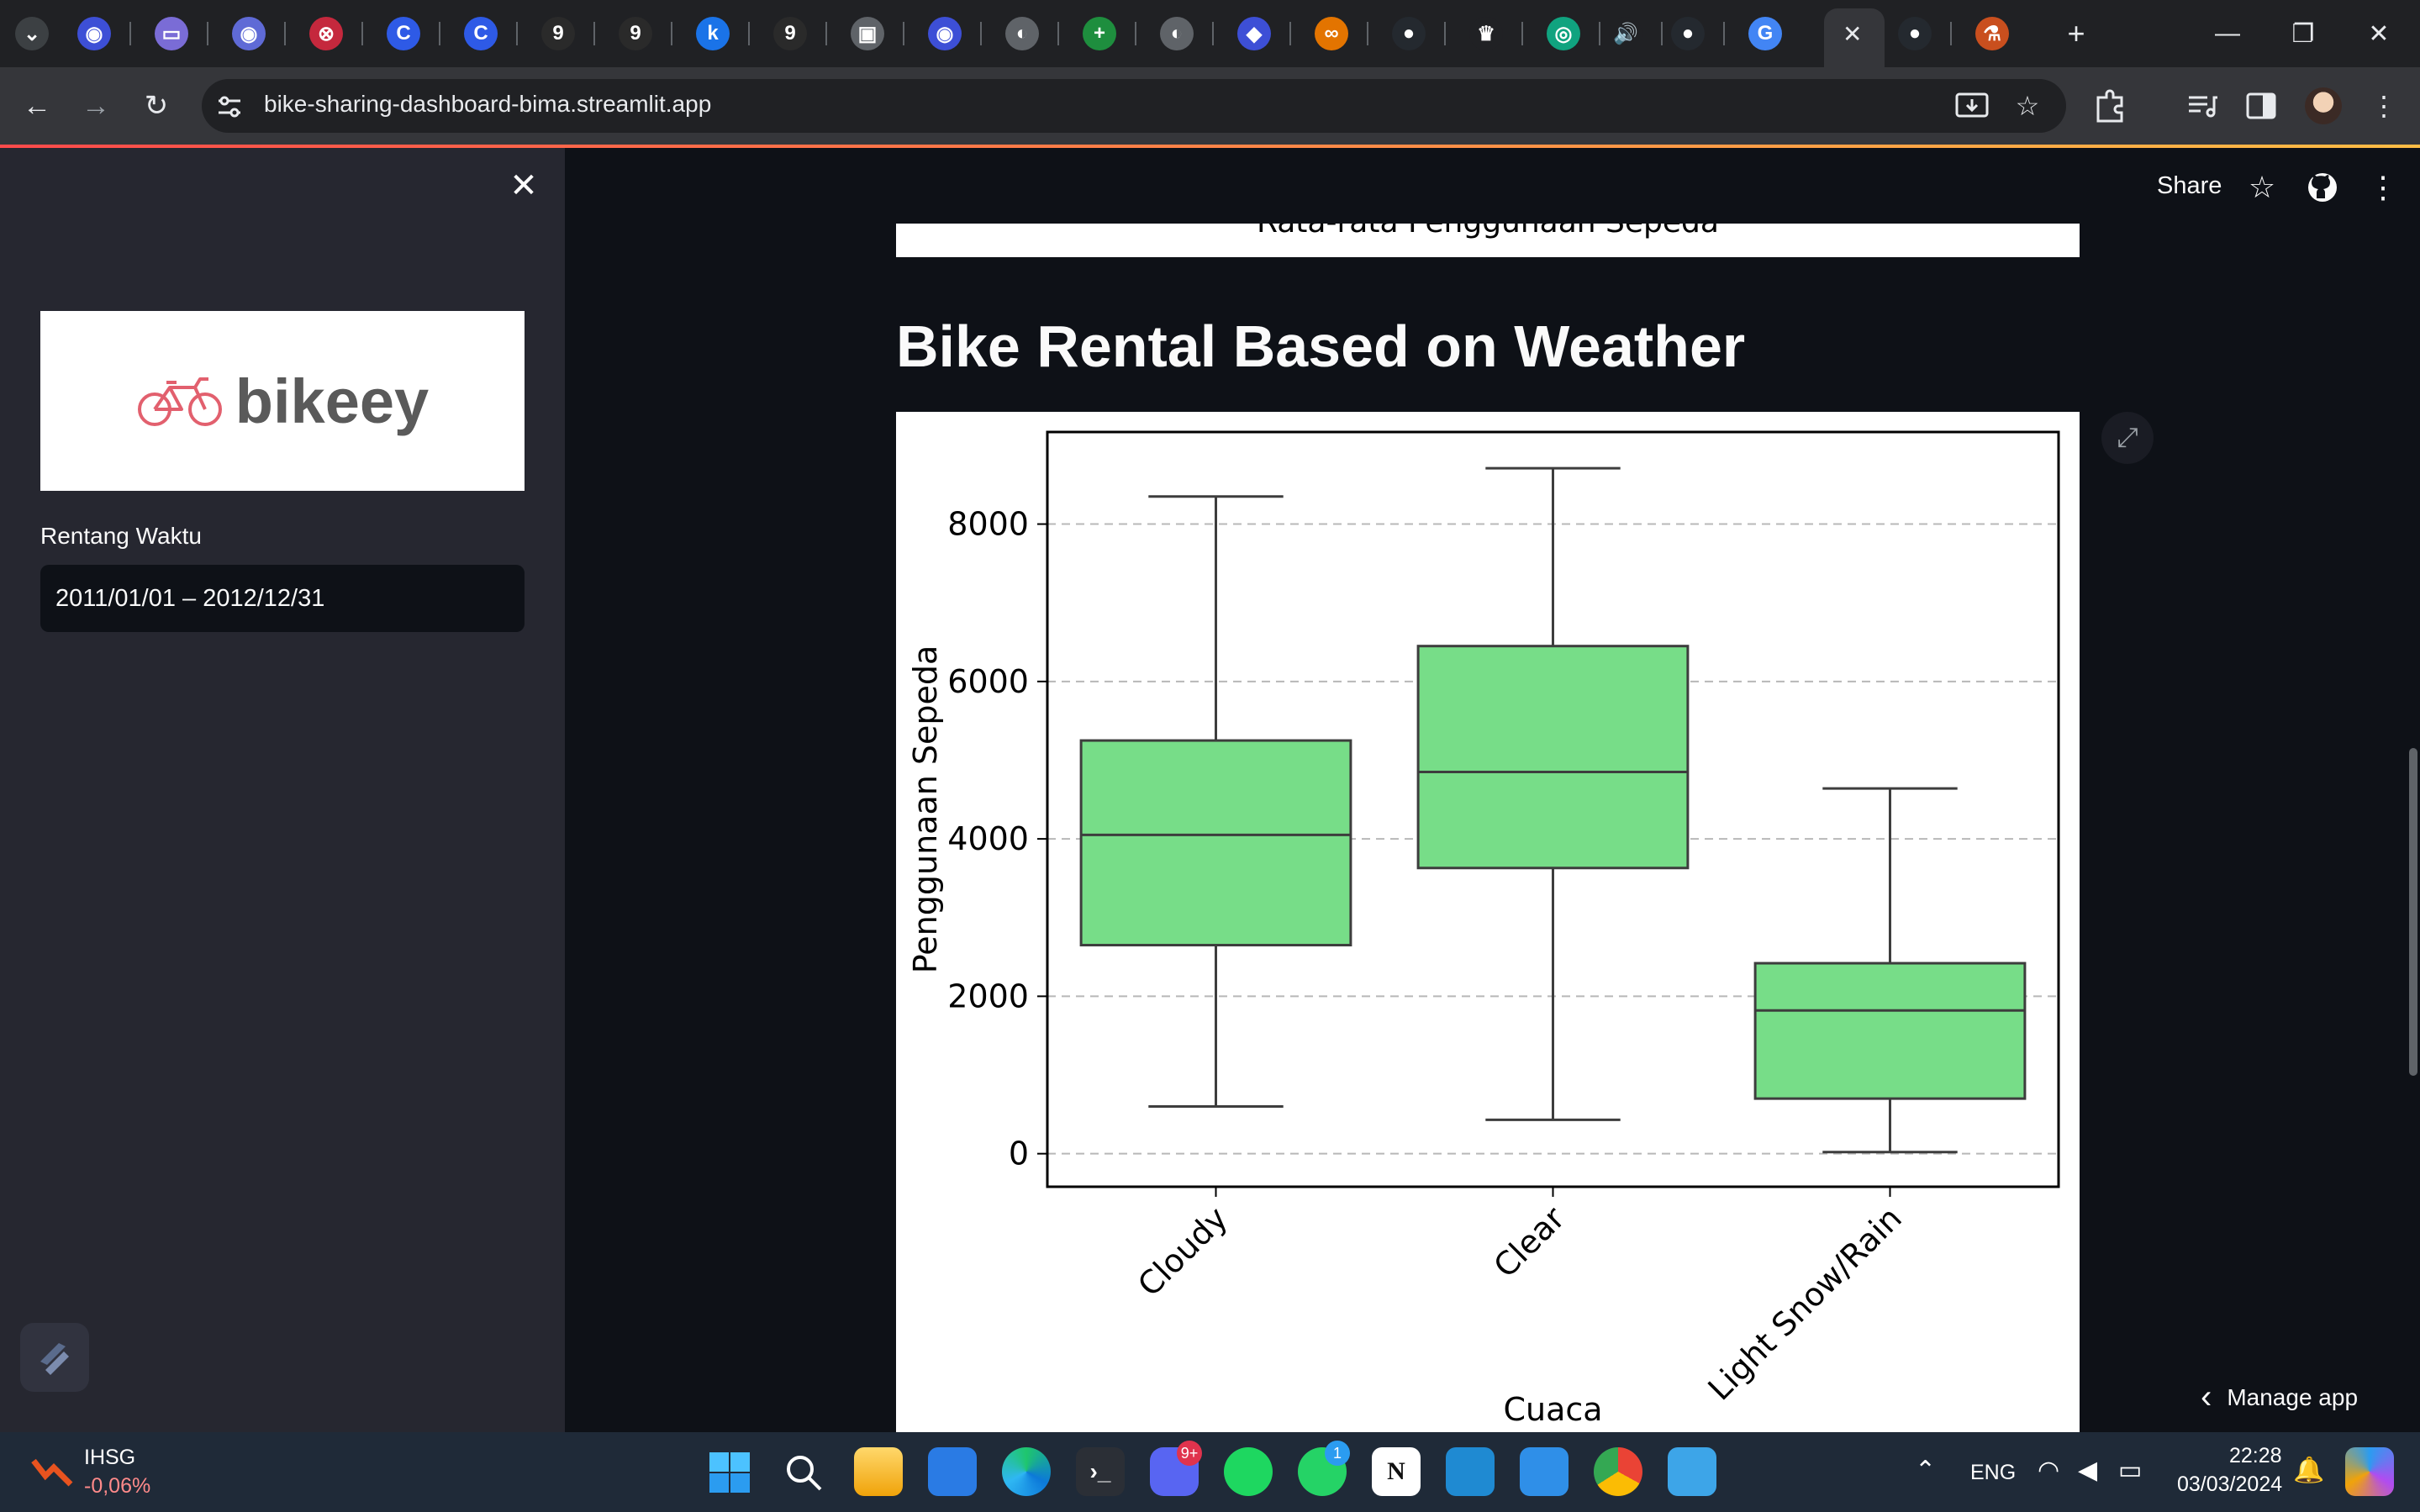 Image resolution: width=2420 pixels, height=1512 pixels. What do you see at coordinates (54, 1358) in the screenshot?
I see `streamlit-logo-button` at bounding box center [54, 1358].